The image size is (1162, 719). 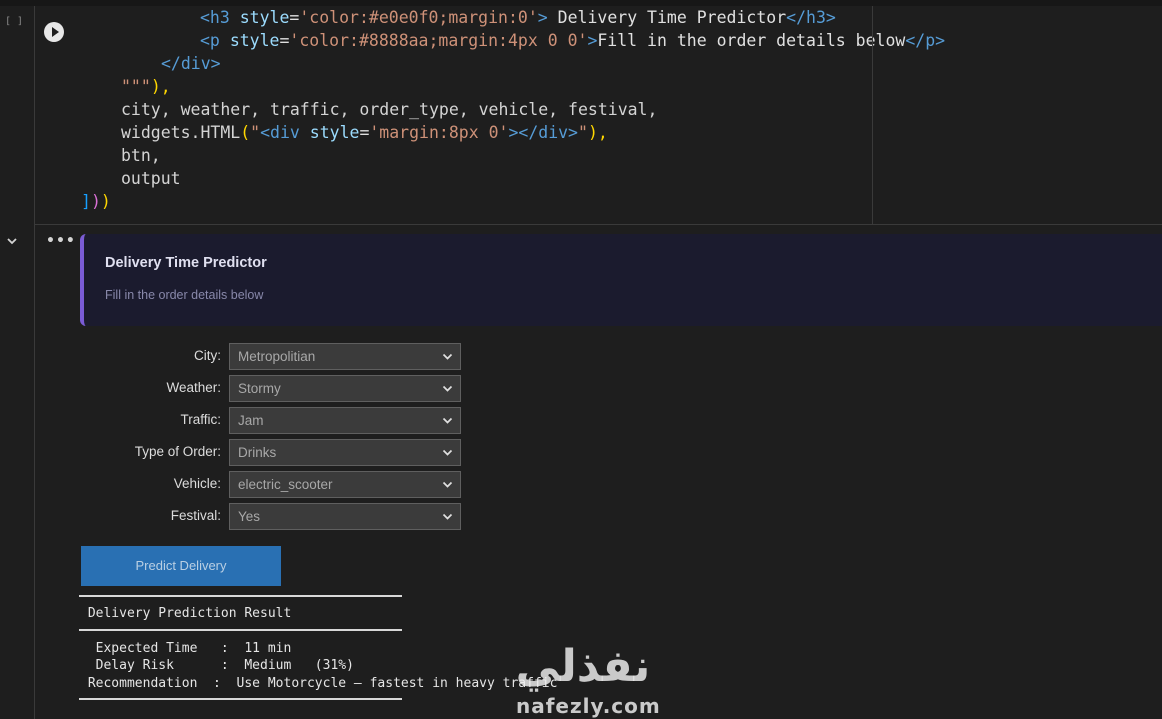 What do you see at coordinates (17, 115) in the screenshot?
I see `code-cell-gutter: [ ]` at bounding box center [17, 115].